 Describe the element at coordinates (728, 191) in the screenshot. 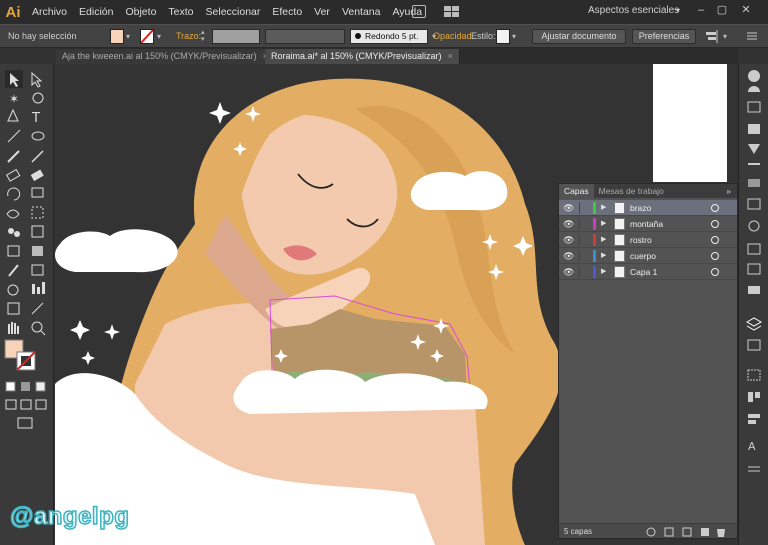

I see `panel-collapse-icon: »` at that location.